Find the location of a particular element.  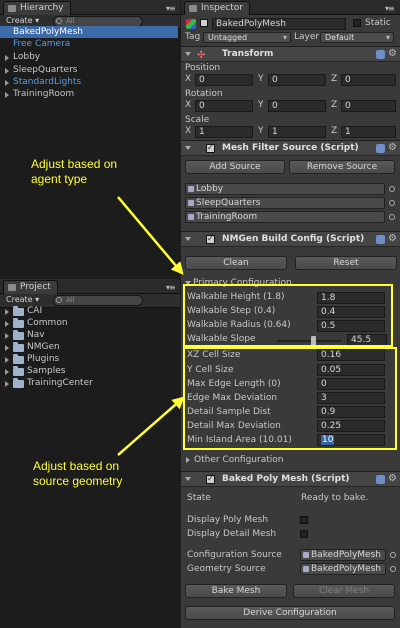

project-folder-cai: CAI is located at coordinates (21, 311).